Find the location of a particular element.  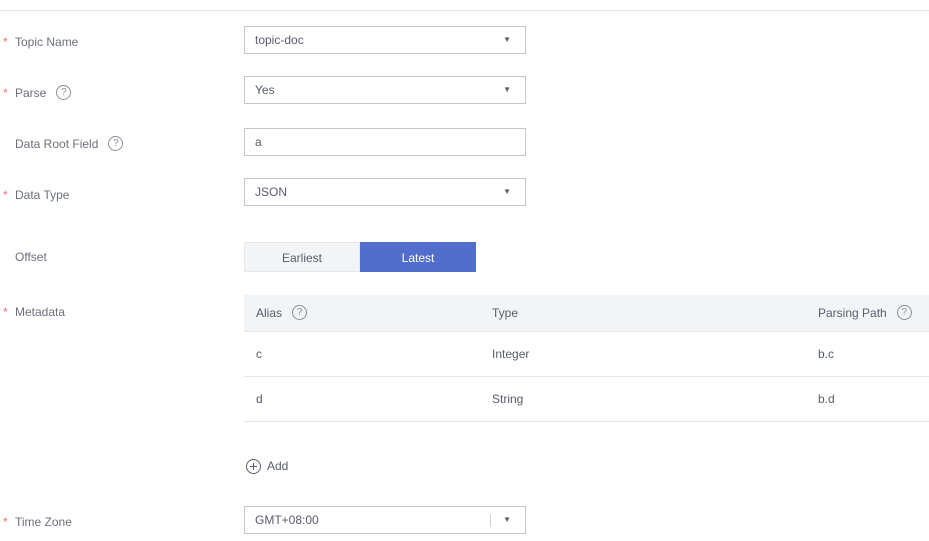

table-header: Alias? Type Parsing Path? is located at coordinates (586, 313).